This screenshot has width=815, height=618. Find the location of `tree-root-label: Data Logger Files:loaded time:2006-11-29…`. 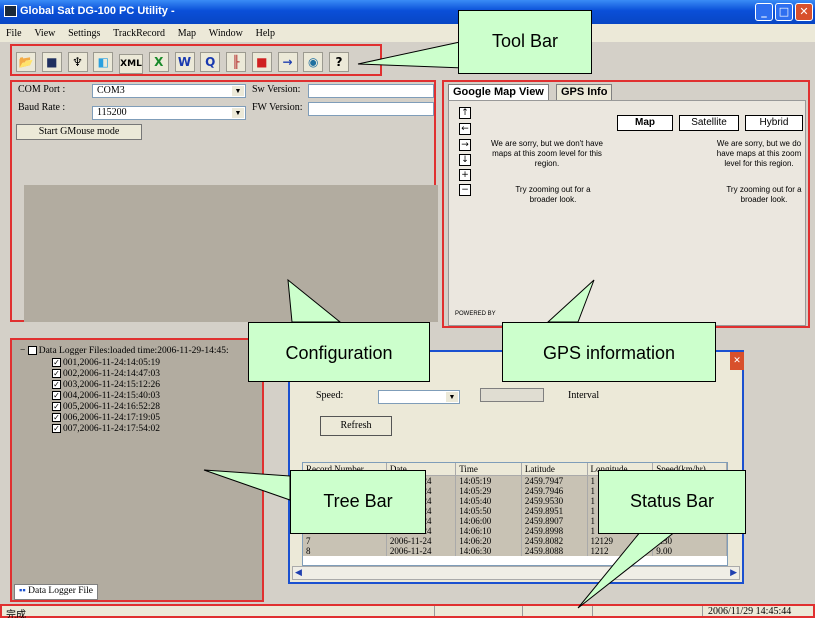

tree-root-label: Data Logger Files:loaded time:2006-11-29… is located at coordinates (133, 351).